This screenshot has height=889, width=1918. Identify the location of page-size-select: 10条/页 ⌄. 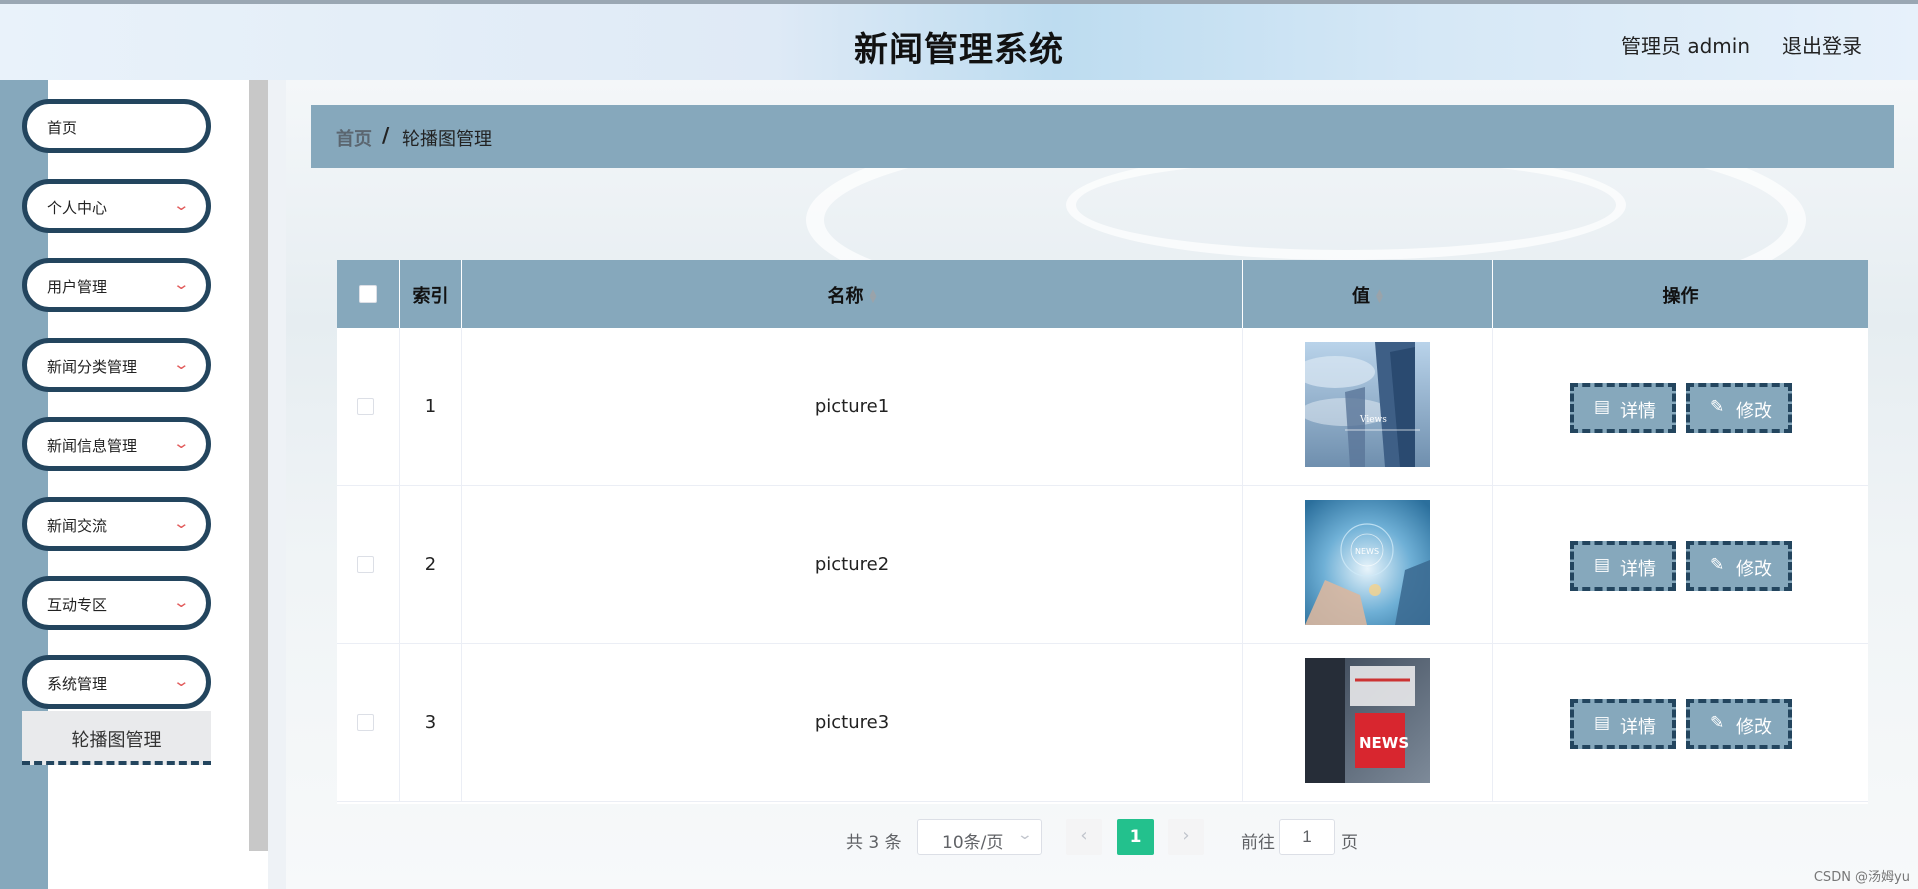
(979, 837).